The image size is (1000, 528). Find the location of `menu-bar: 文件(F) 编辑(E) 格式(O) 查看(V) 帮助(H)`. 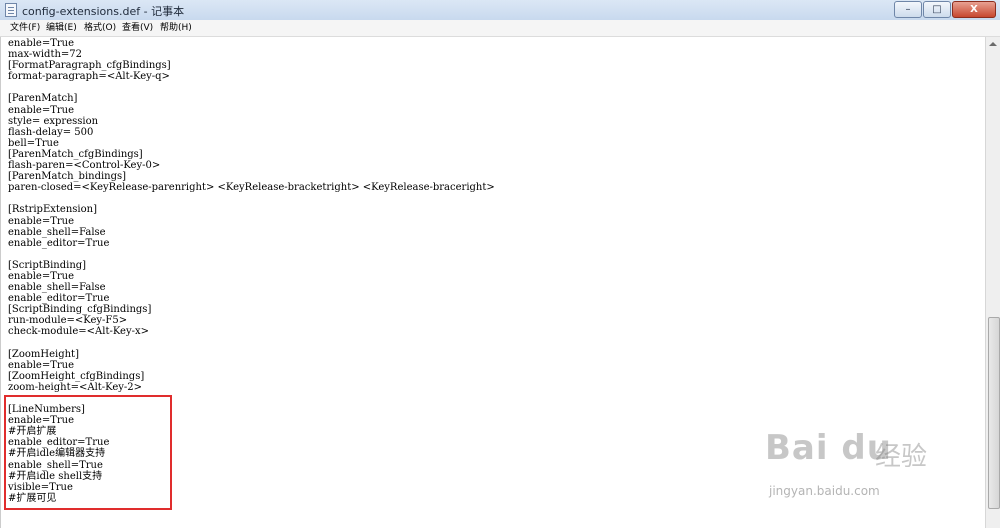

menu-bar: 文件(F) 编辑(E) 格式(O) 查看(V) 帮助(H) is located at coordinates (500, 28).